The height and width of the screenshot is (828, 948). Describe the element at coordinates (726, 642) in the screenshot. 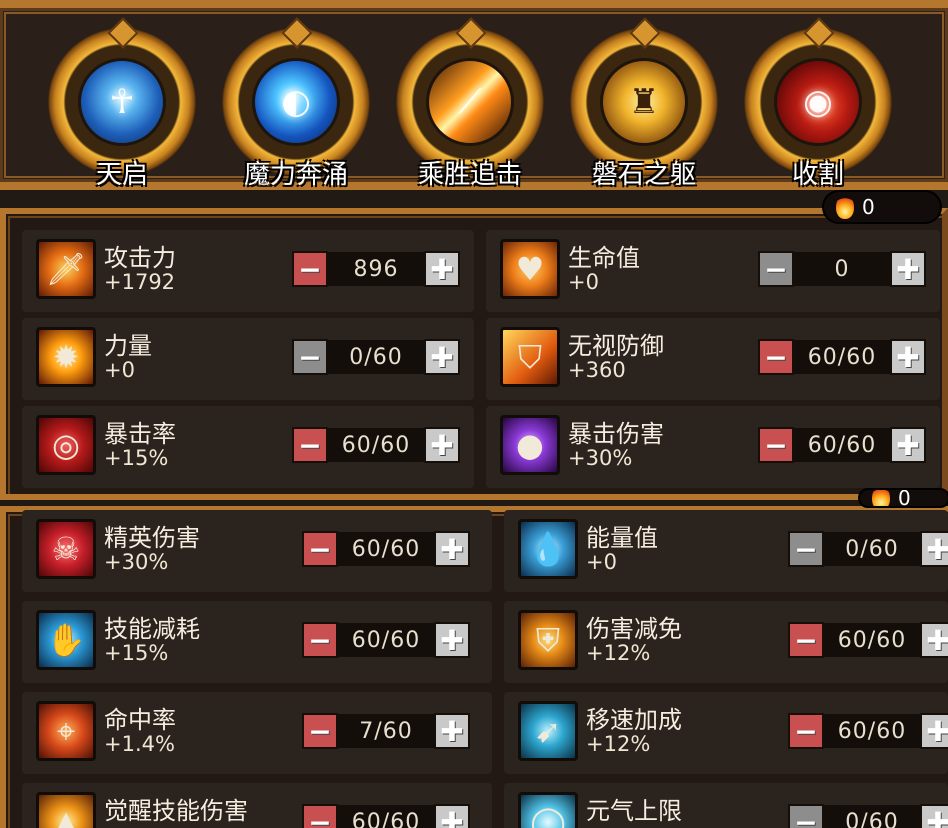

I see `stat-row: ⛨ 伤害减免 +12% −60/60 ✚` at that location.